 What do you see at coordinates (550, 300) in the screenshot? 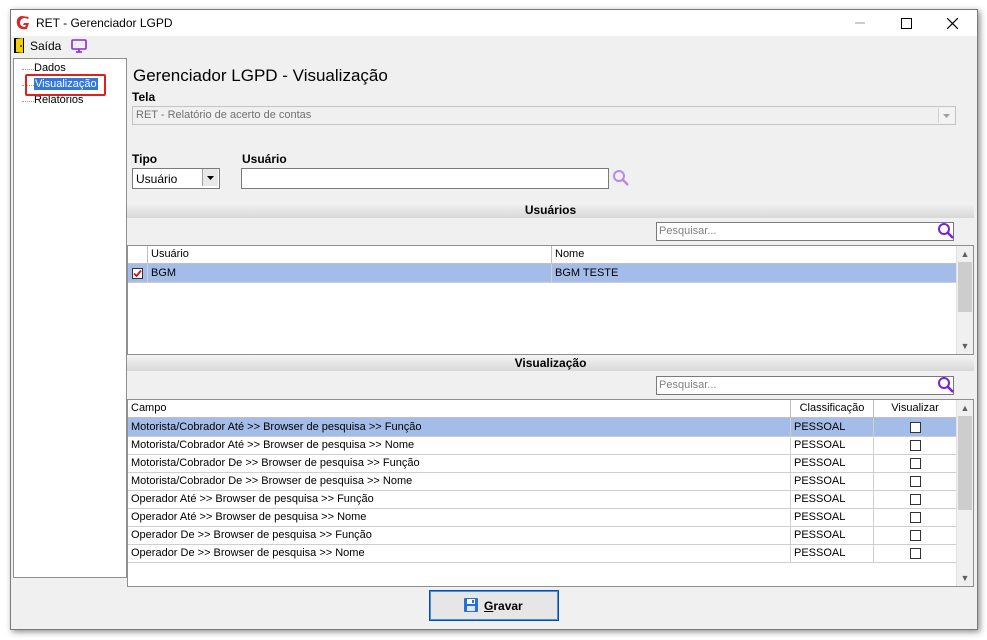
I see `usuarios-grid: Usuário Nome BGM BGM TESTE ▲ ▼` at bounding box center [550, 300].